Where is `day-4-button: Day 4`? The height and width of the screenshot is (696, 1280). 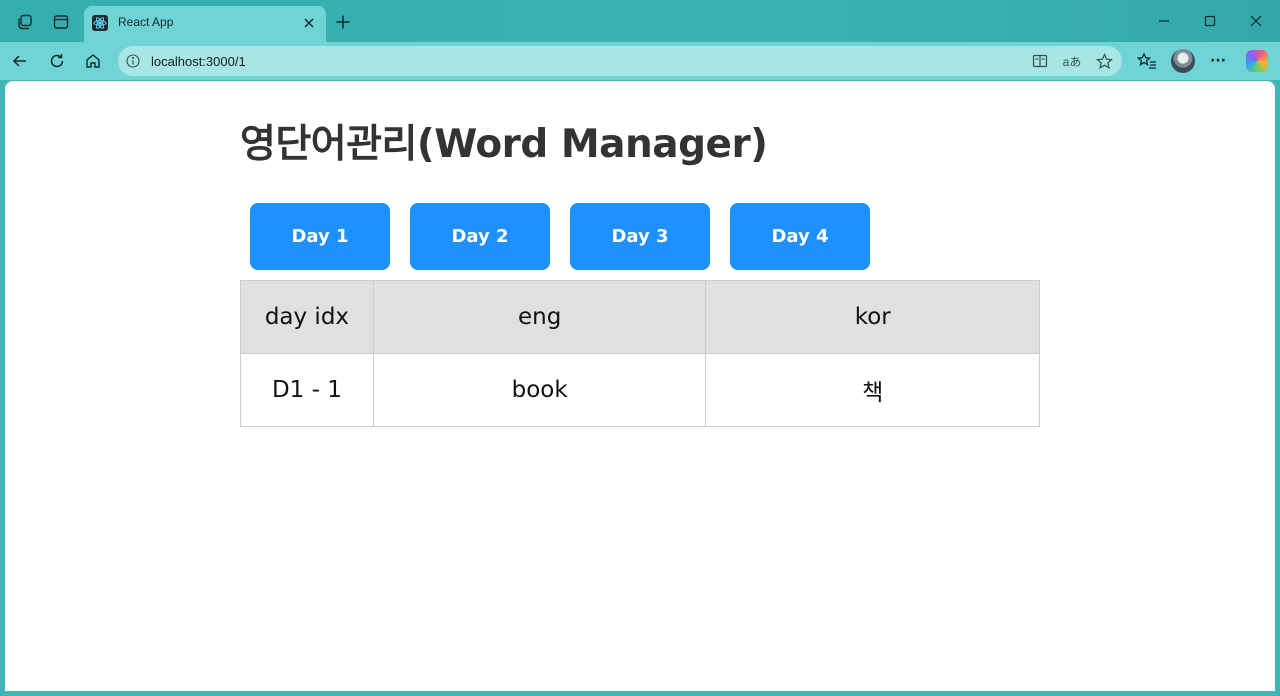
day-4-button: Day 4 is located at coordinates (800, 236).